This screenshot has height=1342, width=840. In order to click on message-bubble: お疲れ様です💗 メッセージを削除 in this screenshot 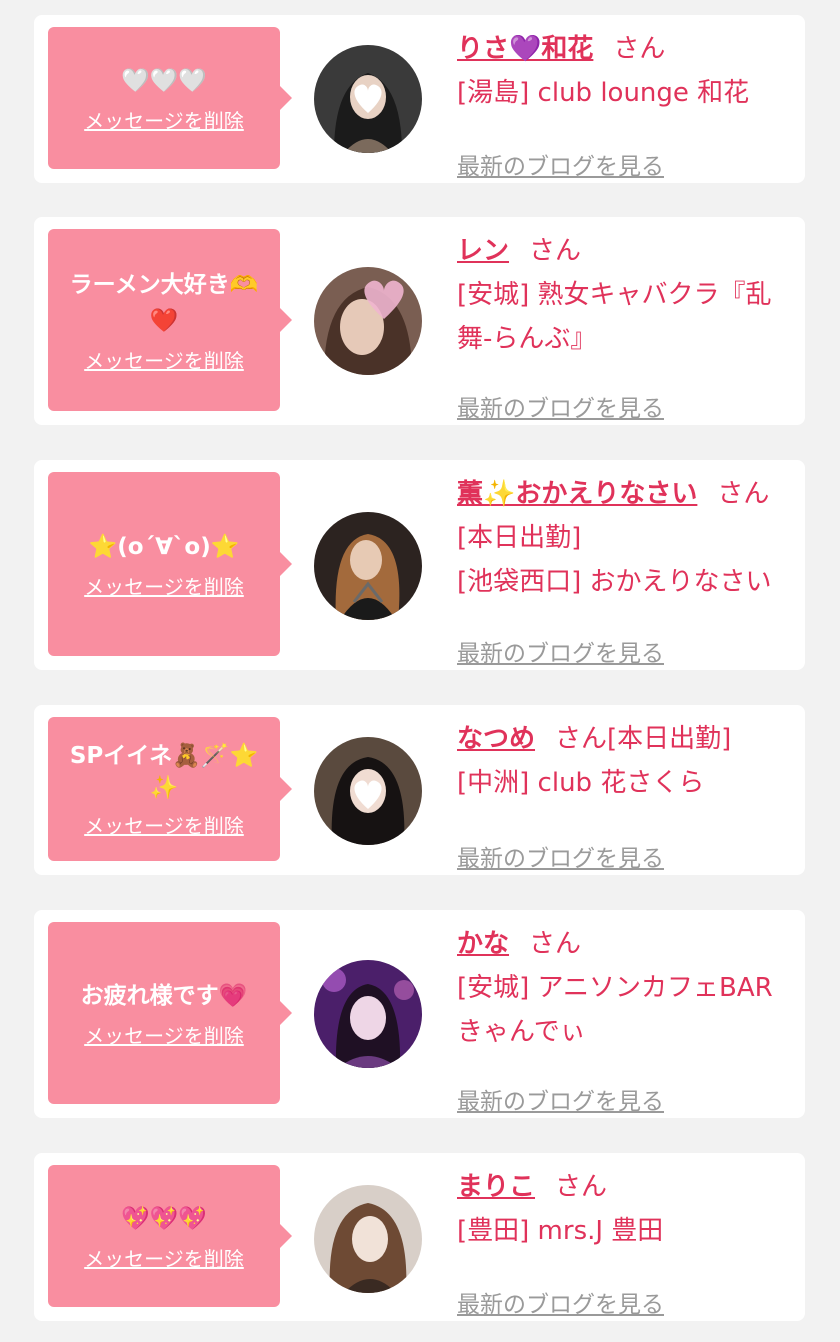, I will do `click(170, 1013)`.